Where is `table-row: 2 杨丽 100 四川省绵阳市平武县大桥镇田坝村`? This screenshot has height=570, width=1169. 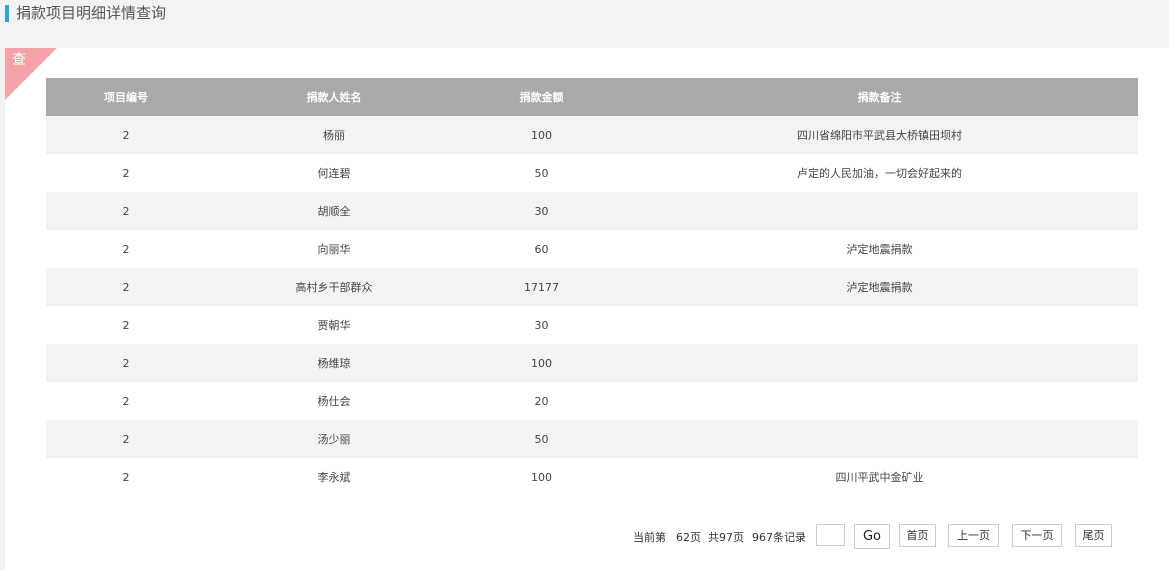
table-row: 2 杨丽 100 四川省绵阳市平武县大桥镇田坝村 is located at coordinates (592, 135).